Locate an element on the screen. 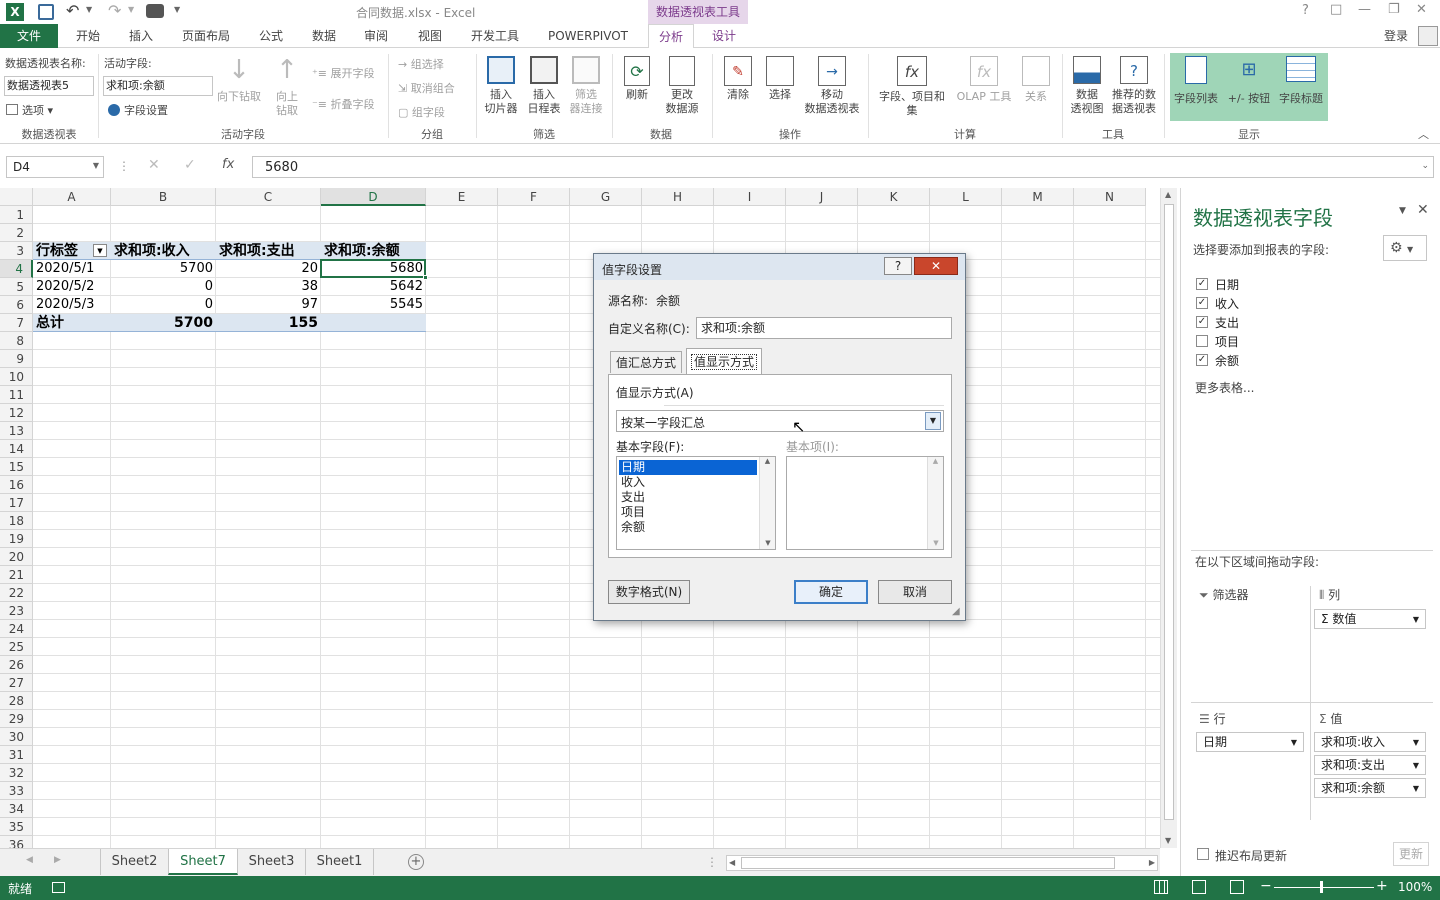  defer-layout-checkbox is located at coordinates (1203, 854).